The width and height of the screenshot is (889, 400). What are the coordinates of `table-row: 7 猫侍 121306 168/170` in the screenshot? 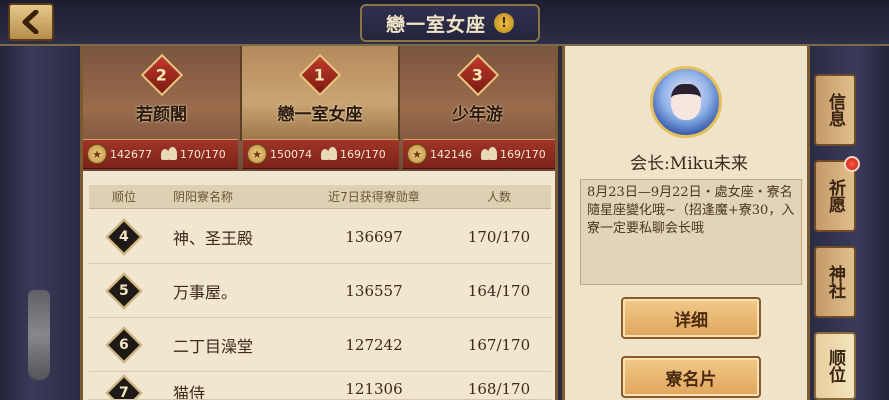 It's located at (320, 386).